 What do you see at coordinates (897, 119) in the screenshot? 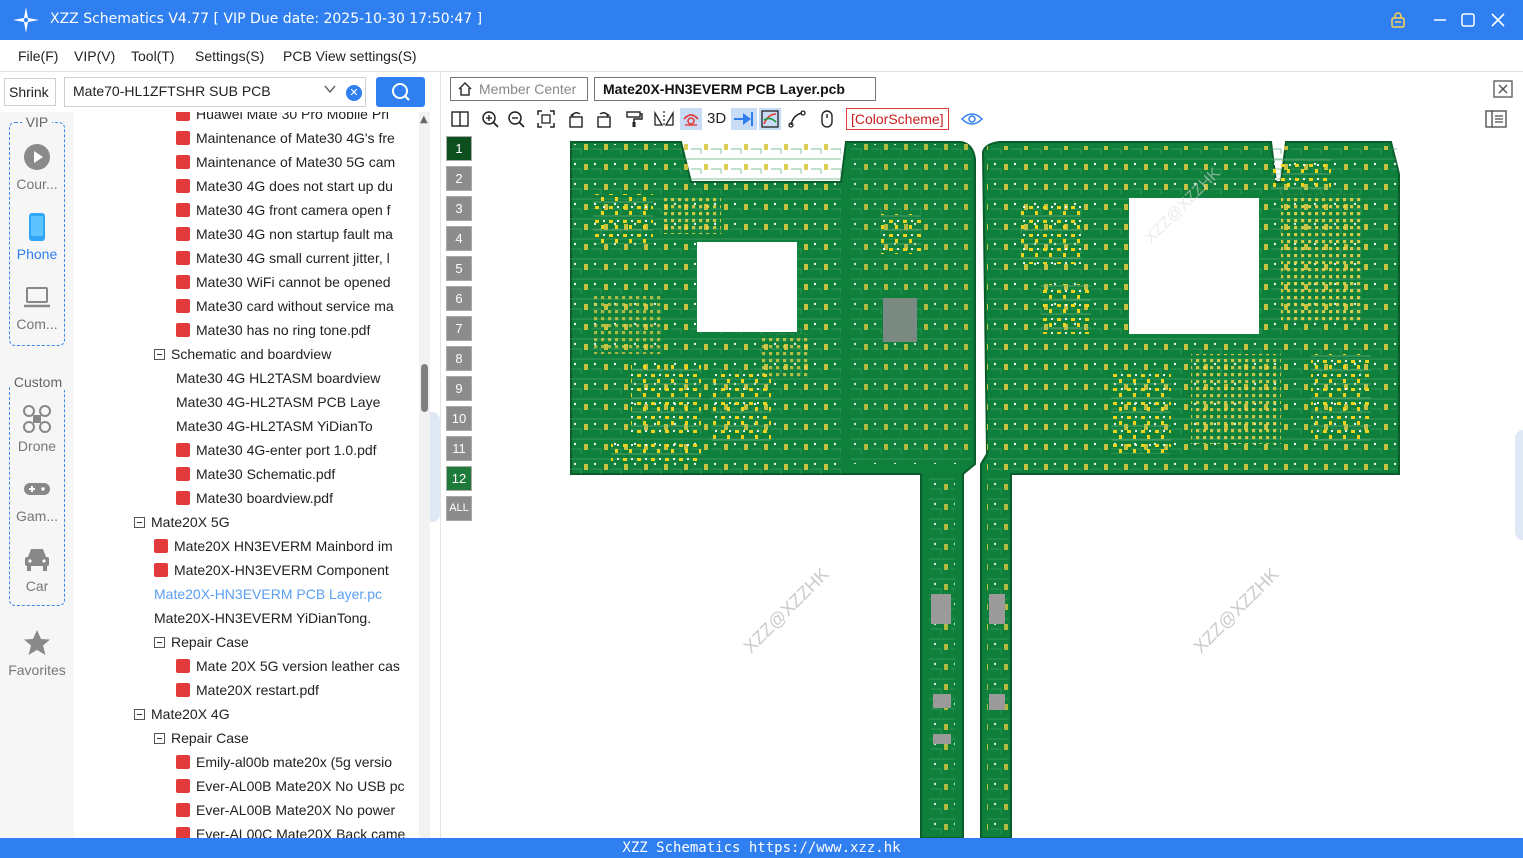
I see `color-scheme-button: [ColorScheme]` at bounding box center [897, 119].